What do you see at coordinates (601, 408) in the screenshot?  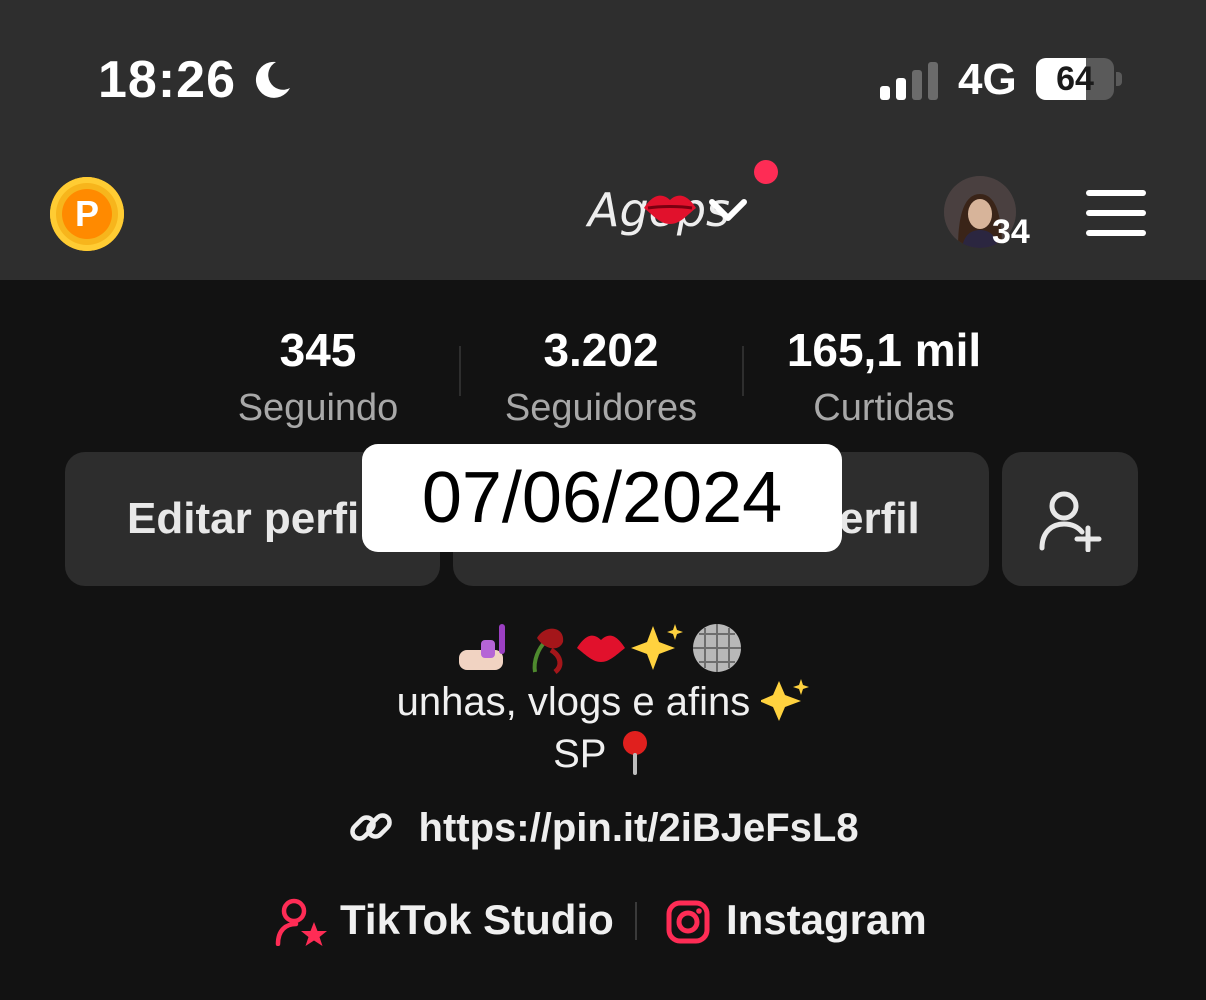 I see `followers-label: Seguidores` at bounding box center [601, 408].